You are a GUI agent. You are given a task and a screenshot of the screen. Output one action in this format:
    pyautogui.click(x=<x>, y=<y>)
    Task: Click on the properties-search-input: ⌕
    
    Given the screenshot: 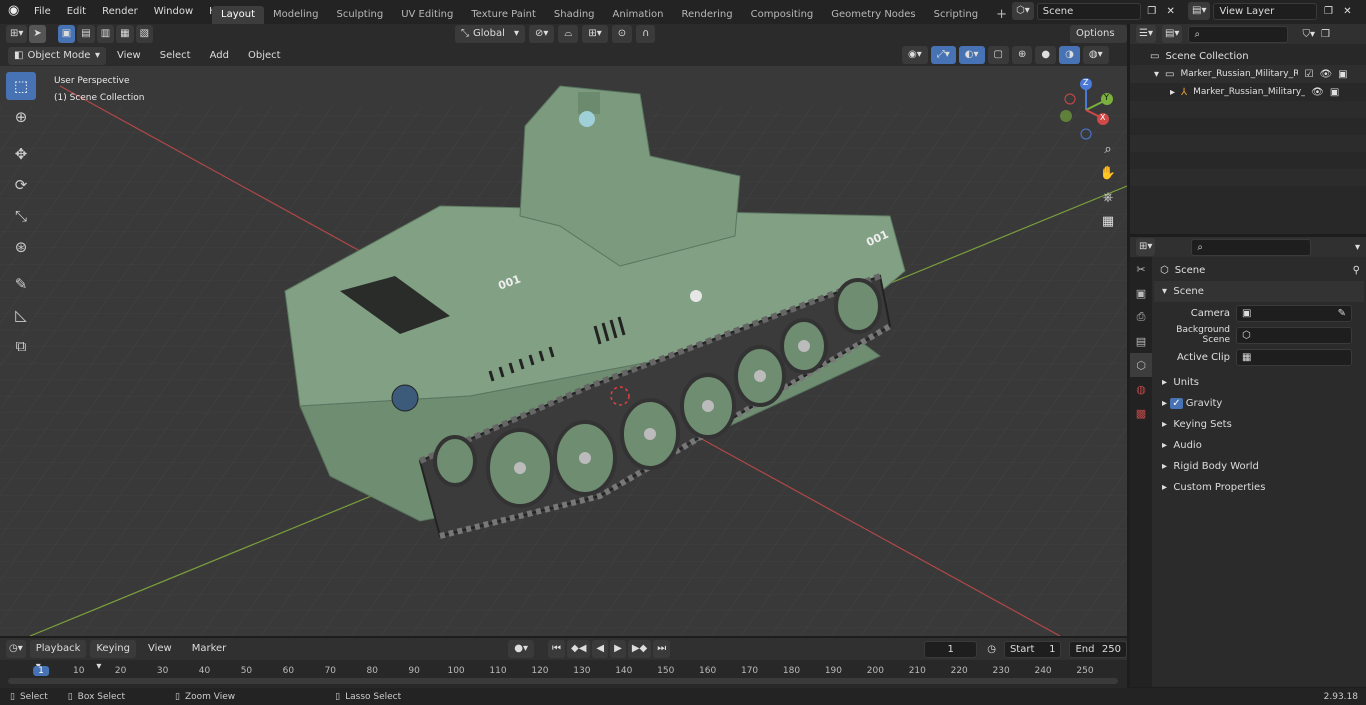 What is the action you would take?
    pyautogui.click(x=1251, y=247)
    